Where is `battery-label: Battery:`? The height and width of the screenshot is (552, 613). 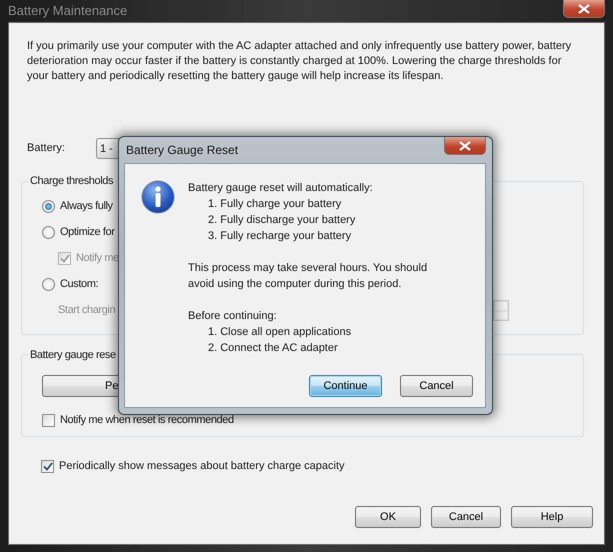
battery-label: Battery: is located at coordinates (46, 148).